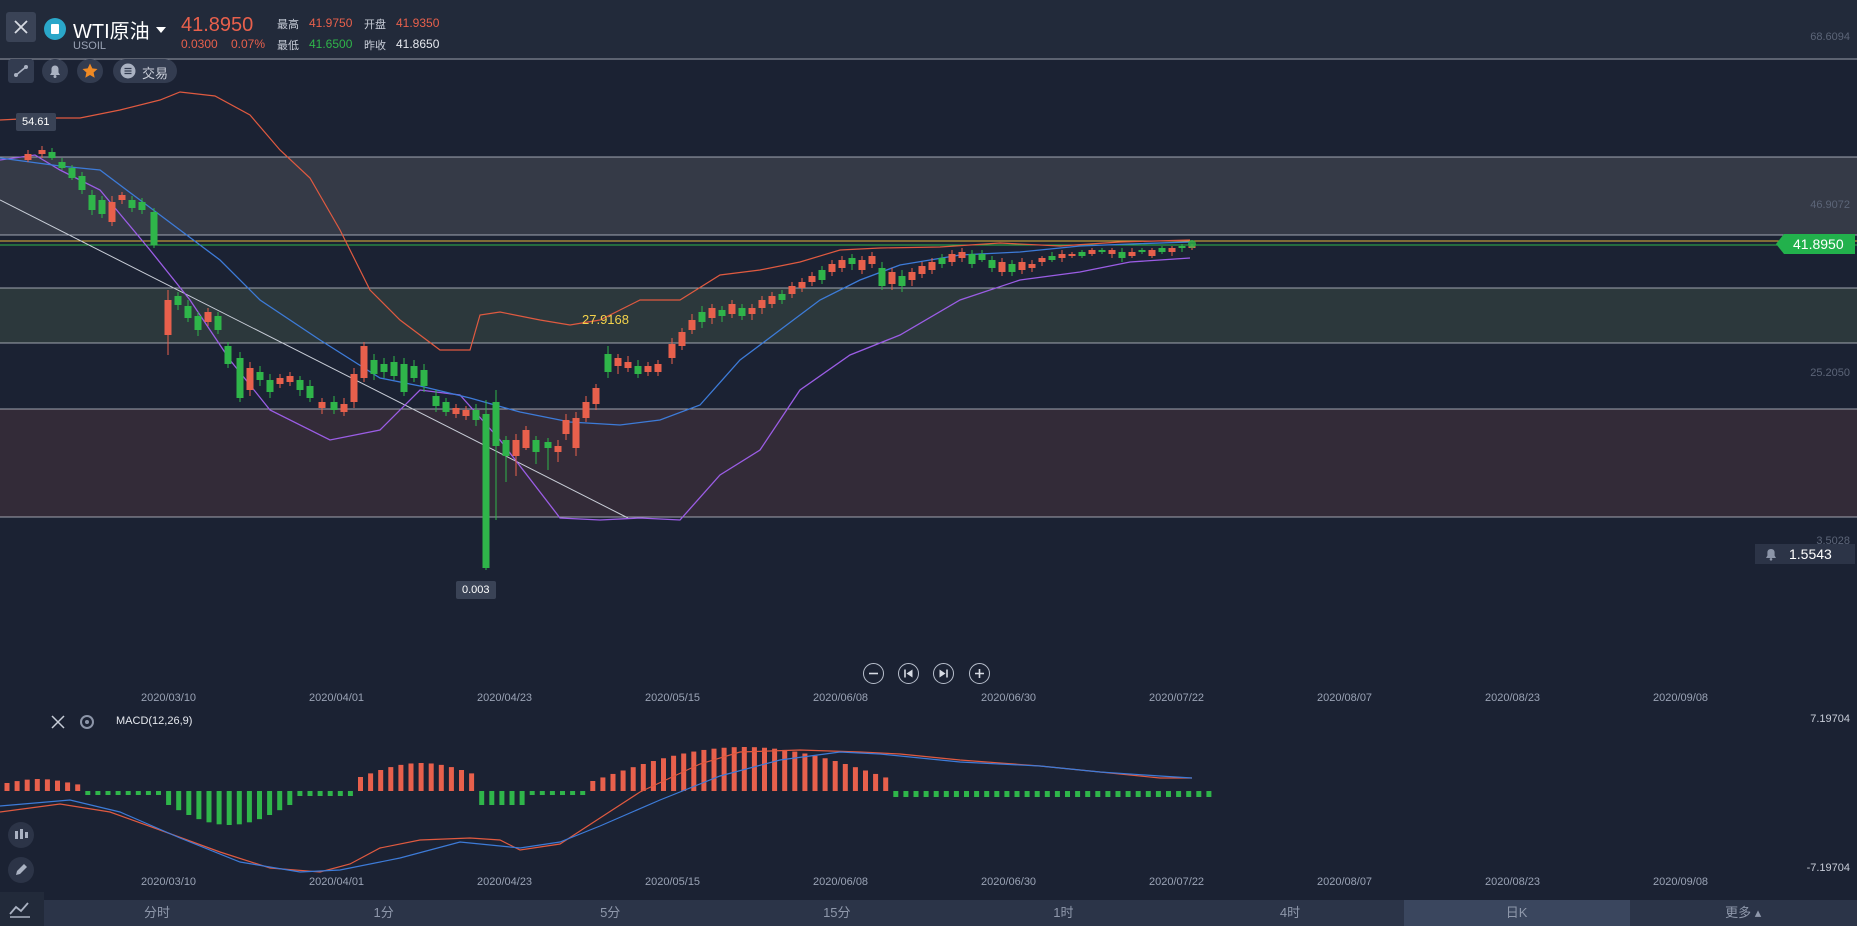  I want to click on star-icon, so click(90, 70).